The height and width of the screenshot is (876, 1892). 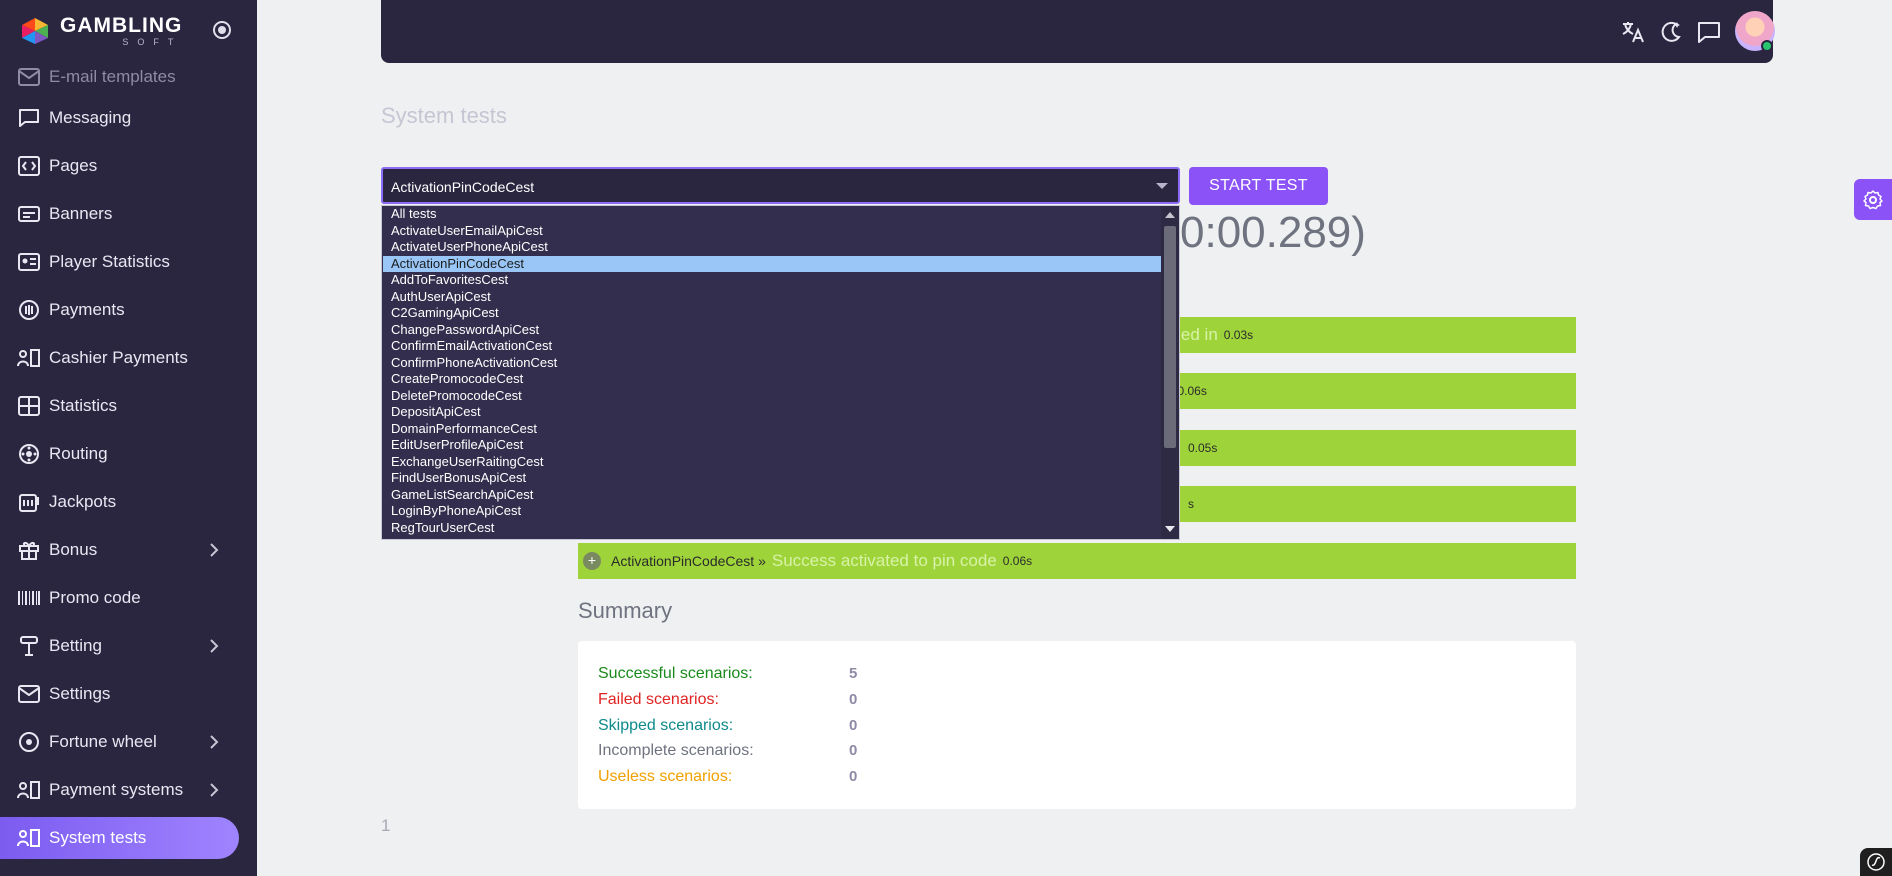 I want to click on pagination-page: 1, so click(x=385, y=826).